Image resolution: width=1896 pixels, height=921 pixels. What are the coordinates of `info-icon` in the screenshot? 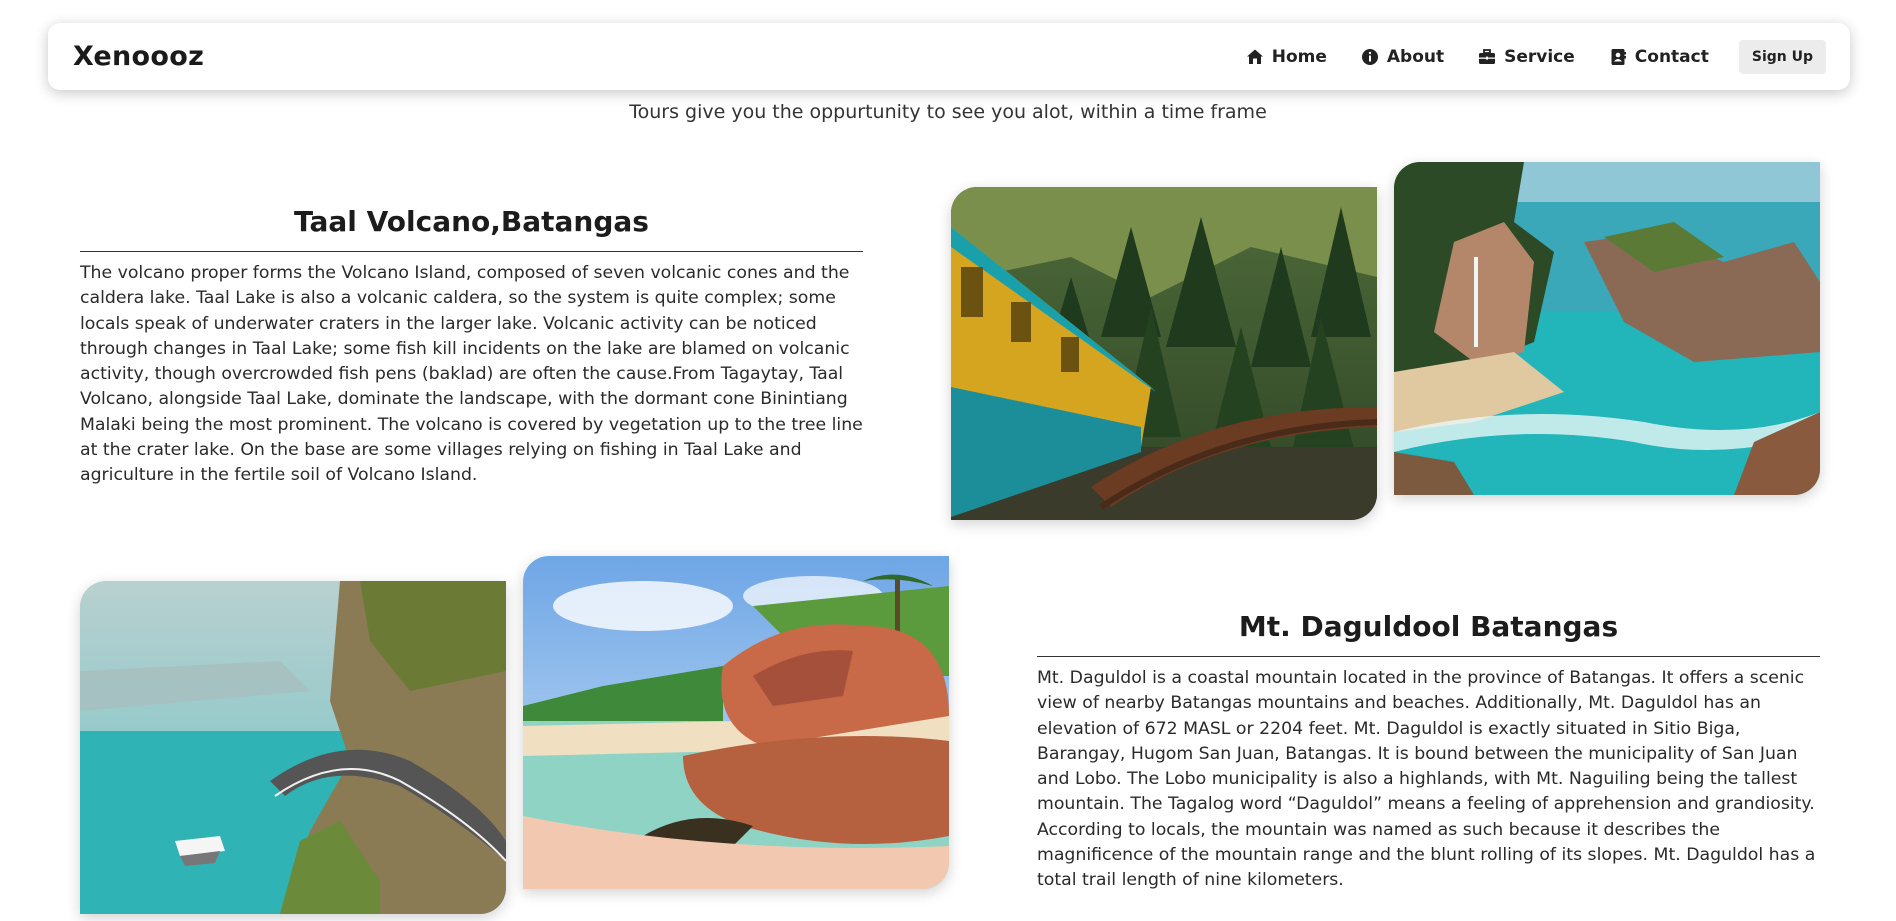 It's located at (1370, 57).